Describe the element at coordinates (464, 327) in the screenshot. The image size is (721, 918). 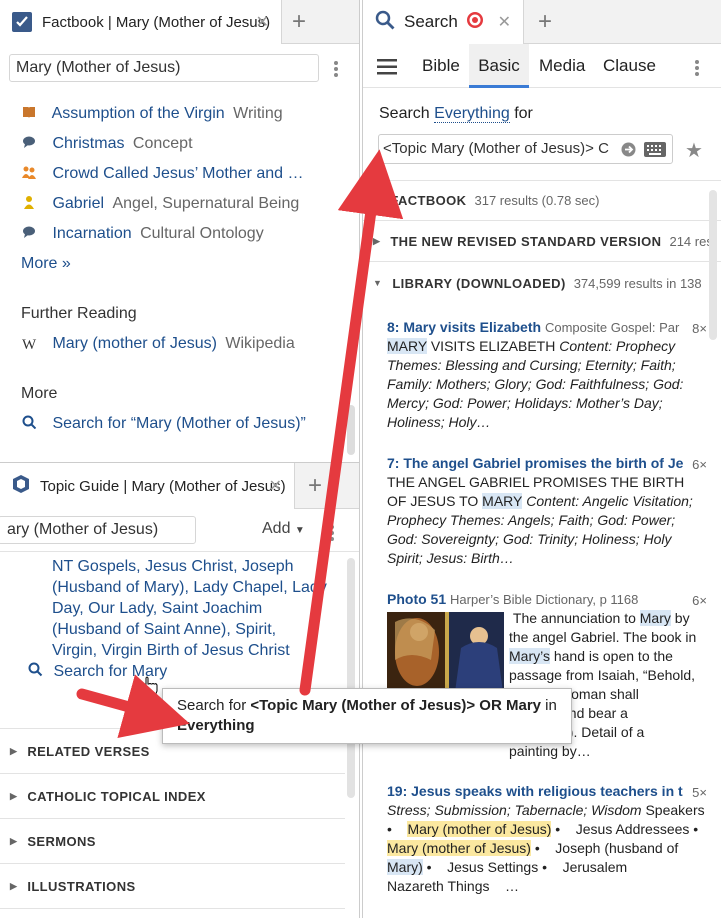
I see `result-title: 8: Mary visits Elizabeth` at that location.